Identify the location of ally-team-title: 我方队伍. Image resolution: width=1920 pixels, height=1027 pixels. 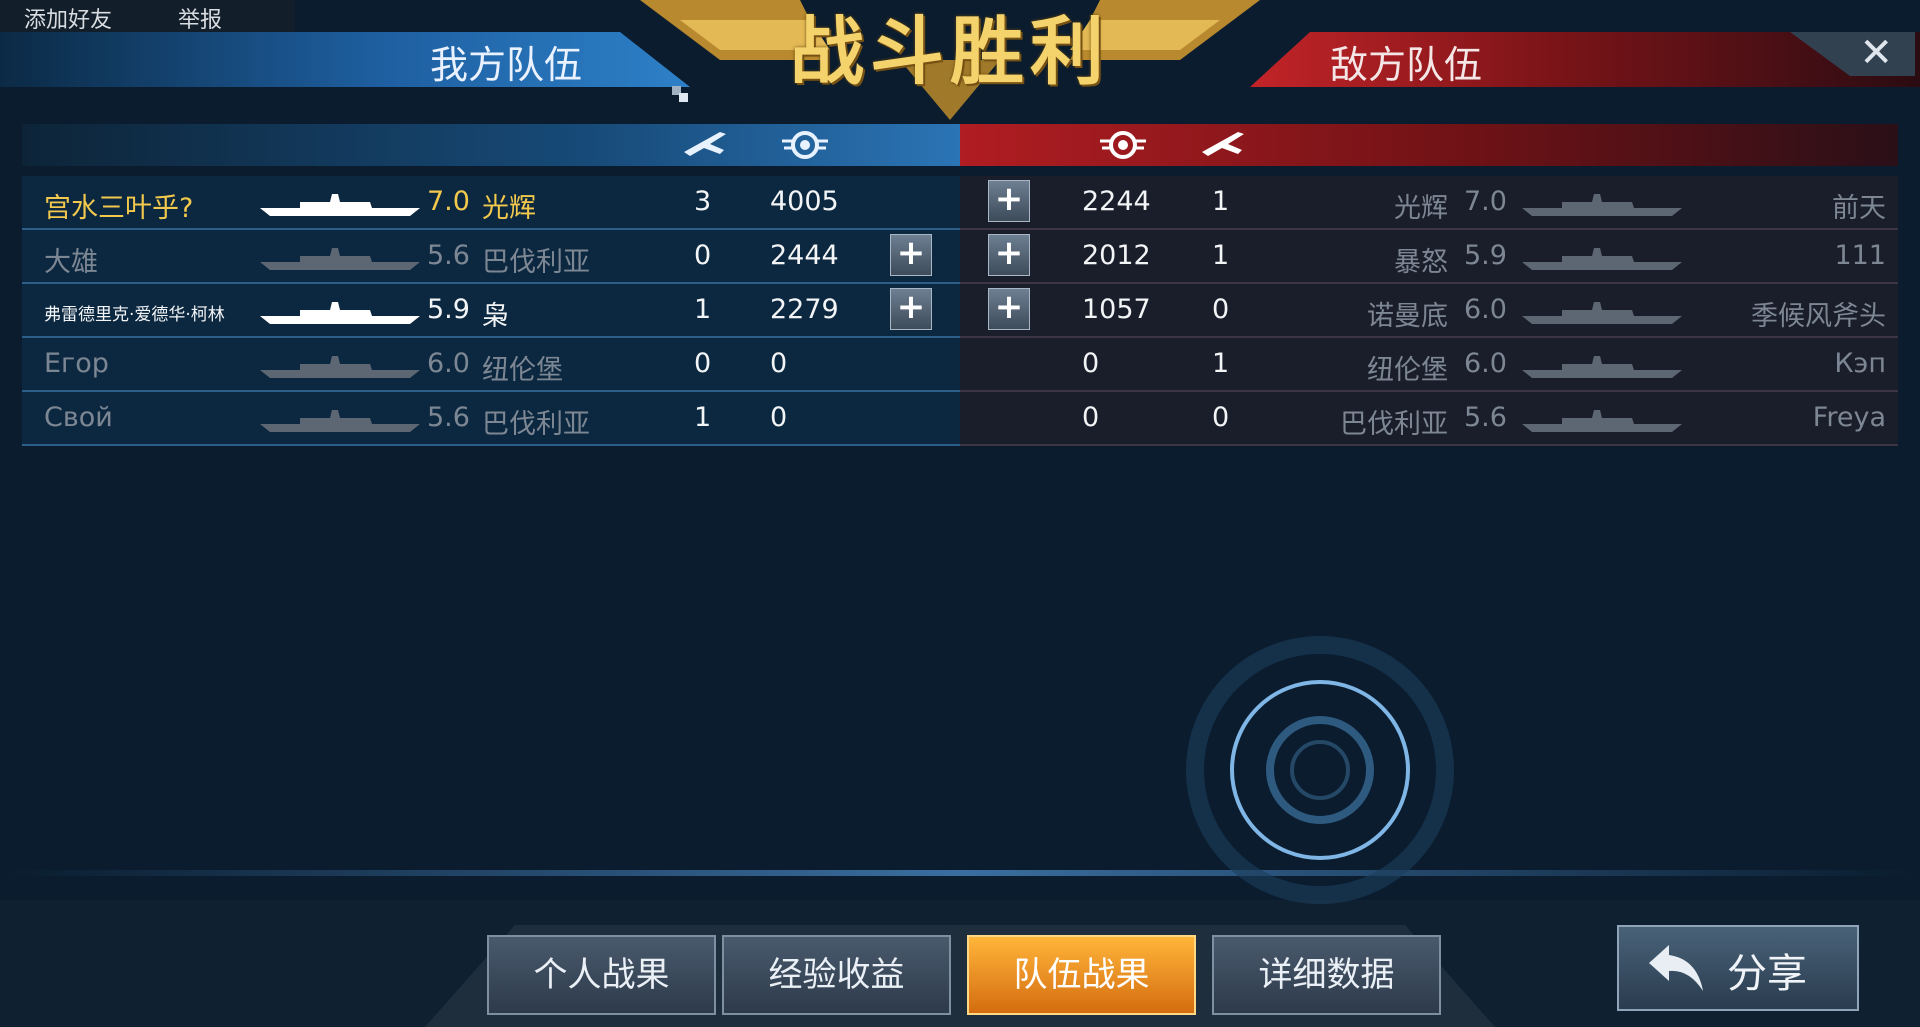
(506, 65).